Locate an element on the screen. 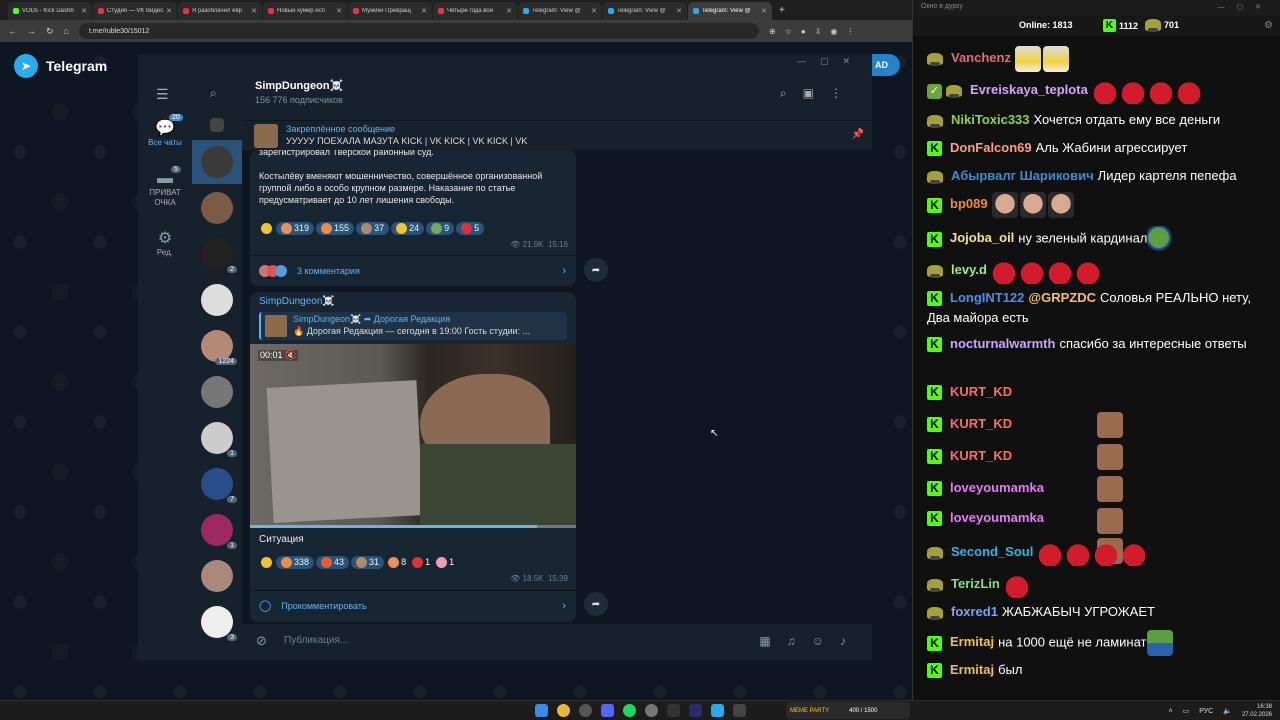  url-field: t.me/ruble30/15012 is located at coordinates (418, 31).